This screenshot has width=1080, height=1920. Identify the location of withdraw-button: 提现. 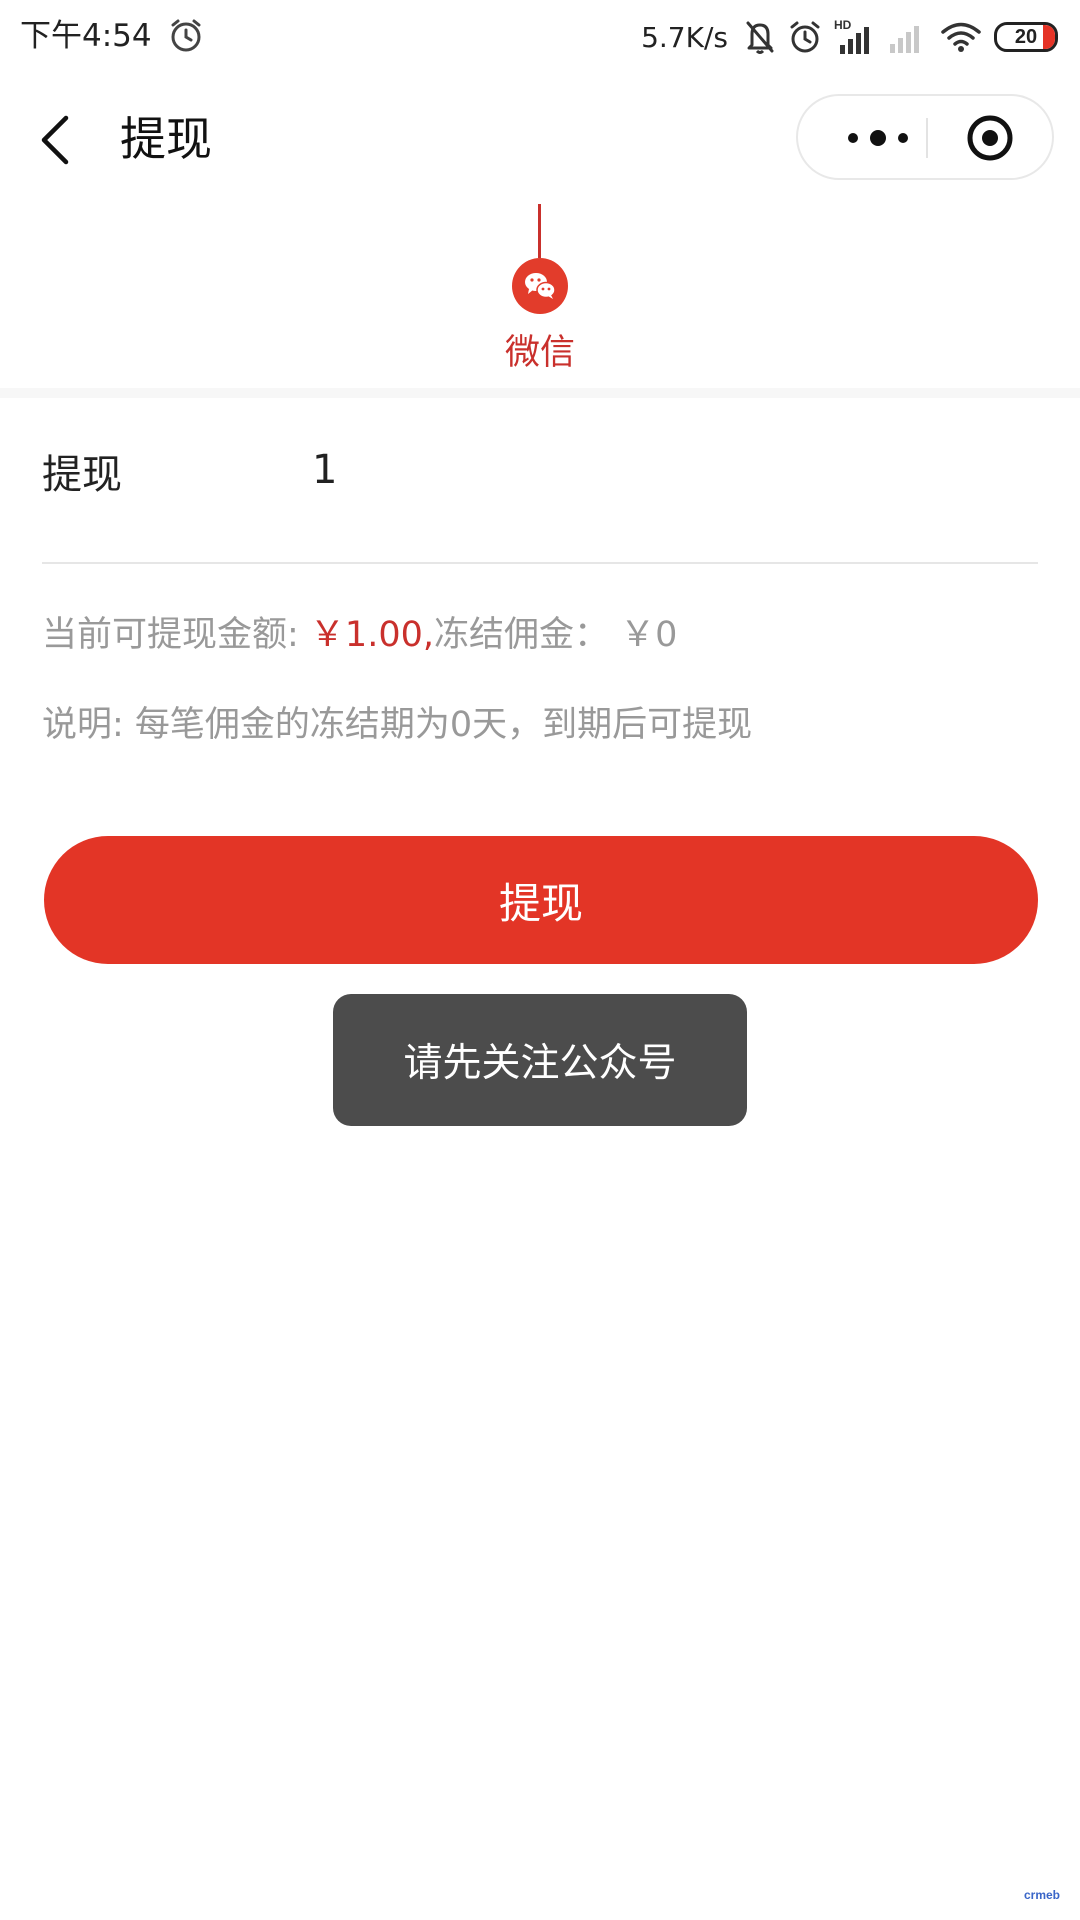
(541, 900).